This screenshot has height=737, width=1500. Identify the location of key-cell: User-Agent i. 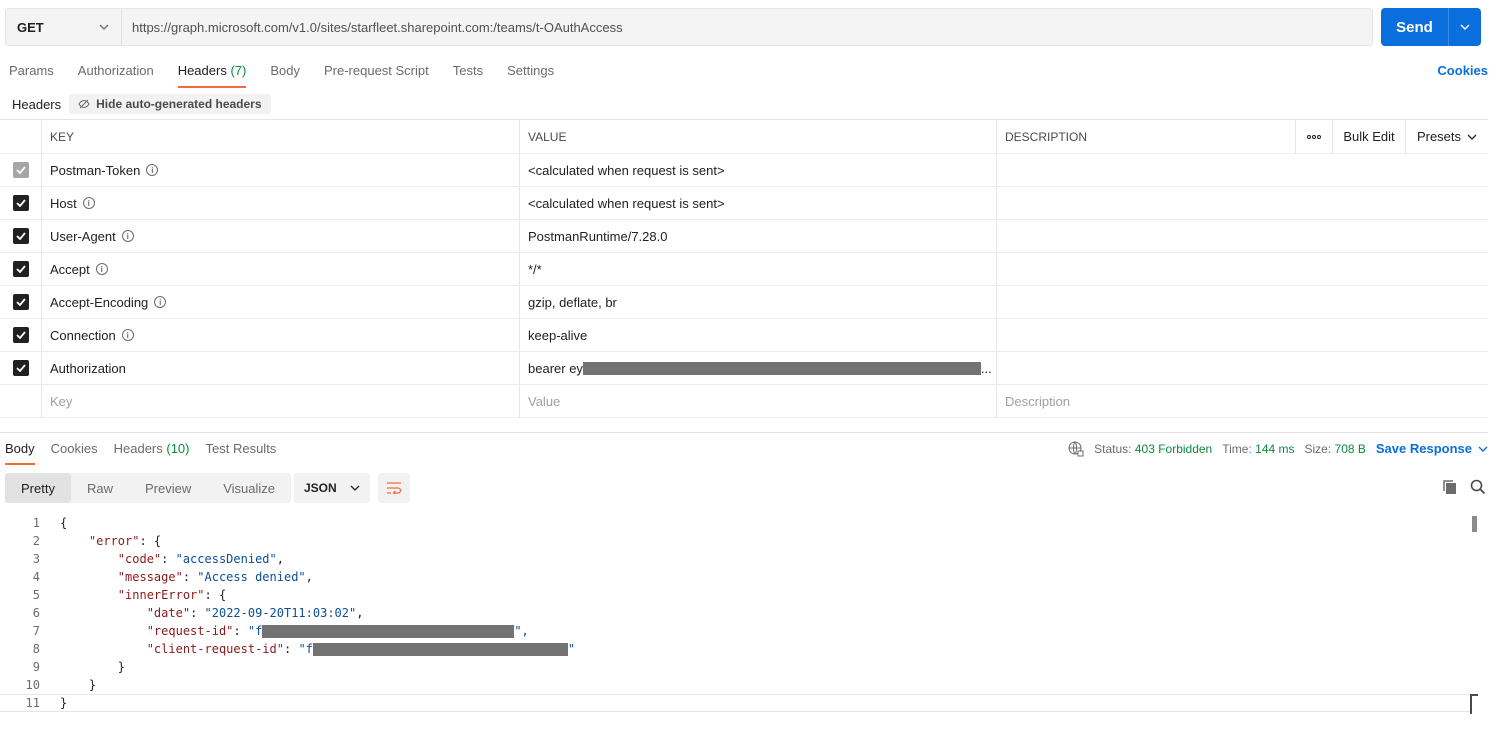
(281, 236).